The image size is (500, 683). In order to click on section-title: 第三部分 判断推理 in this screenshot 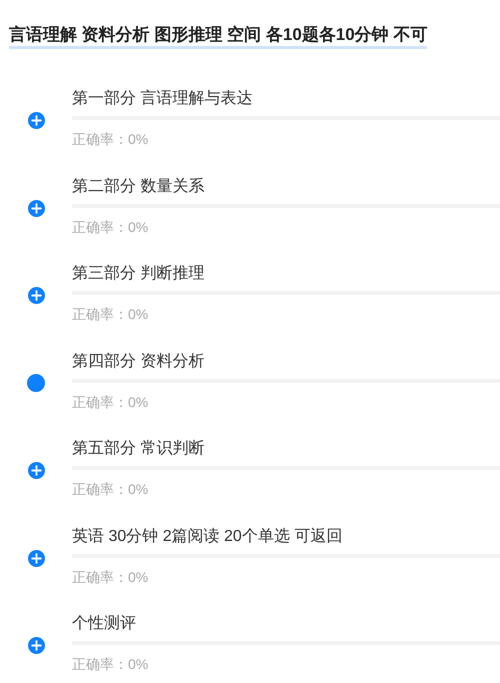, I will do `click(286, 274)`.